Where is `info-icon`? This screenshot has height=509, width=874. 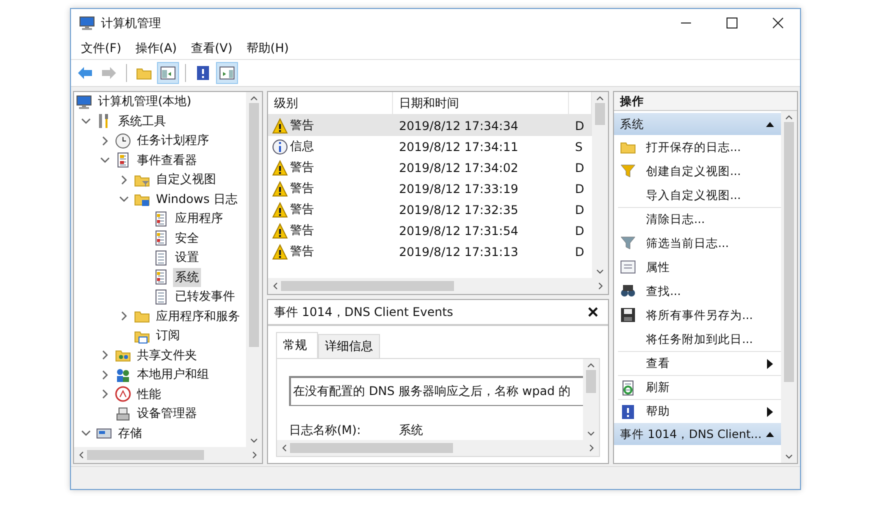 info-icon is located at coordinates (280, 146).